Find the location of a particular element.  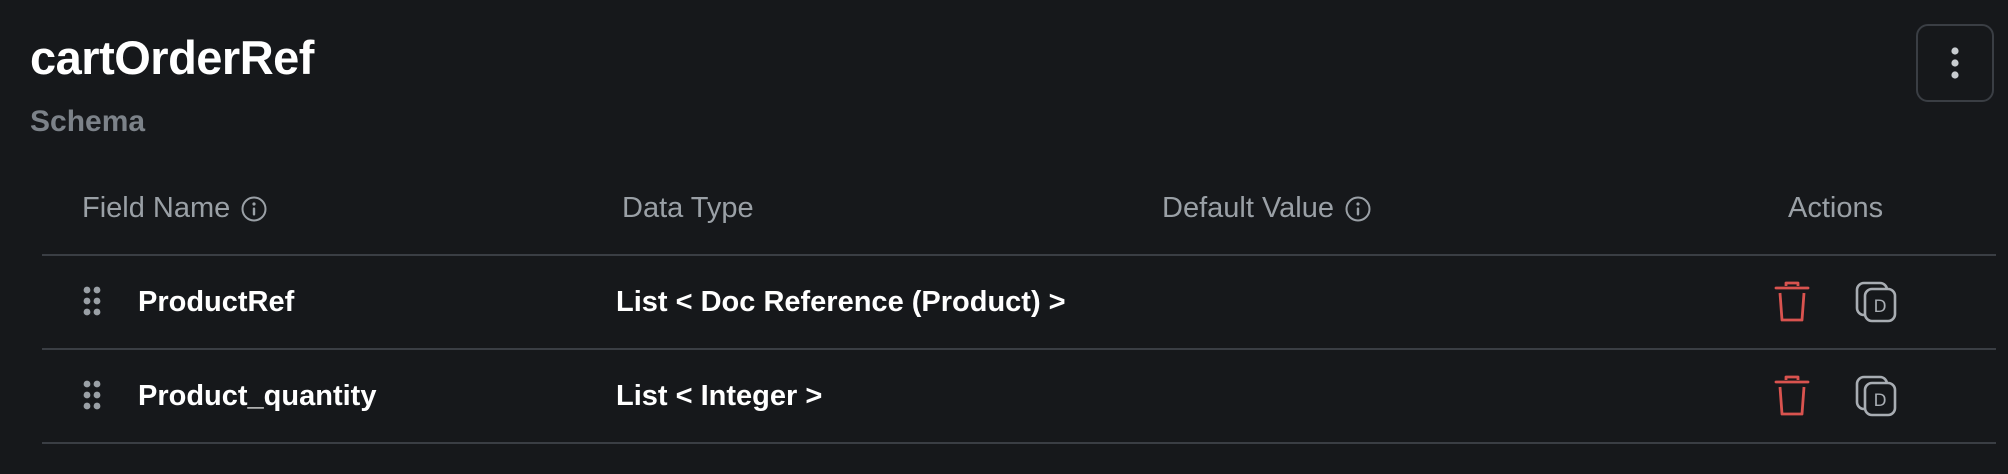

field-name: Product_quantity is located at coordinates (257, 396).